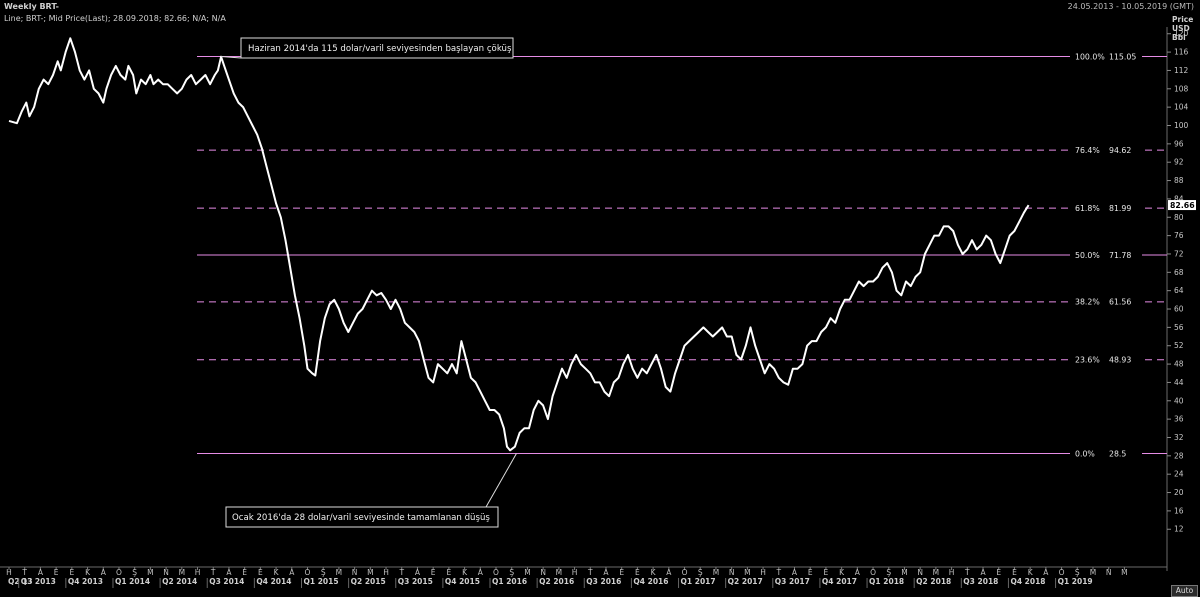 This screenshot has width=1200, height=597. Describe the element at coordinates (1179, 217) in the screenshot. I see `y-tick-label: 80` at that location.